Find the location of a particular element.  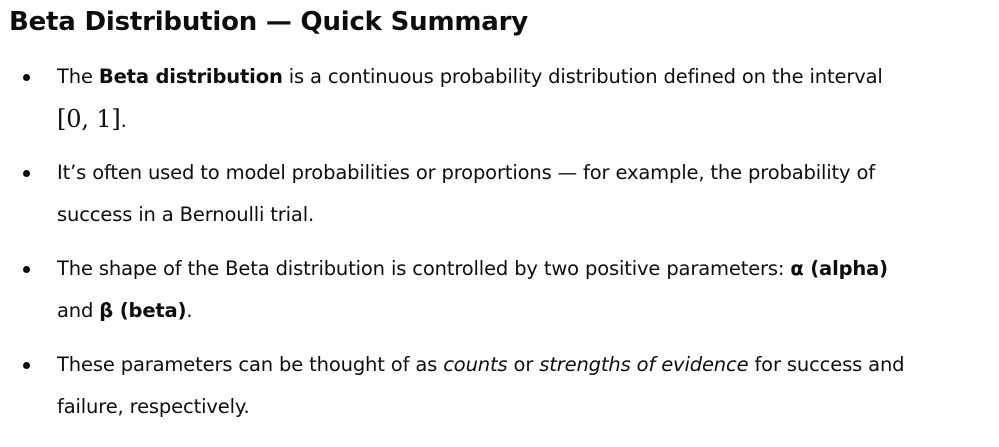

italic-term: counts is located at coordinates (475, 364).